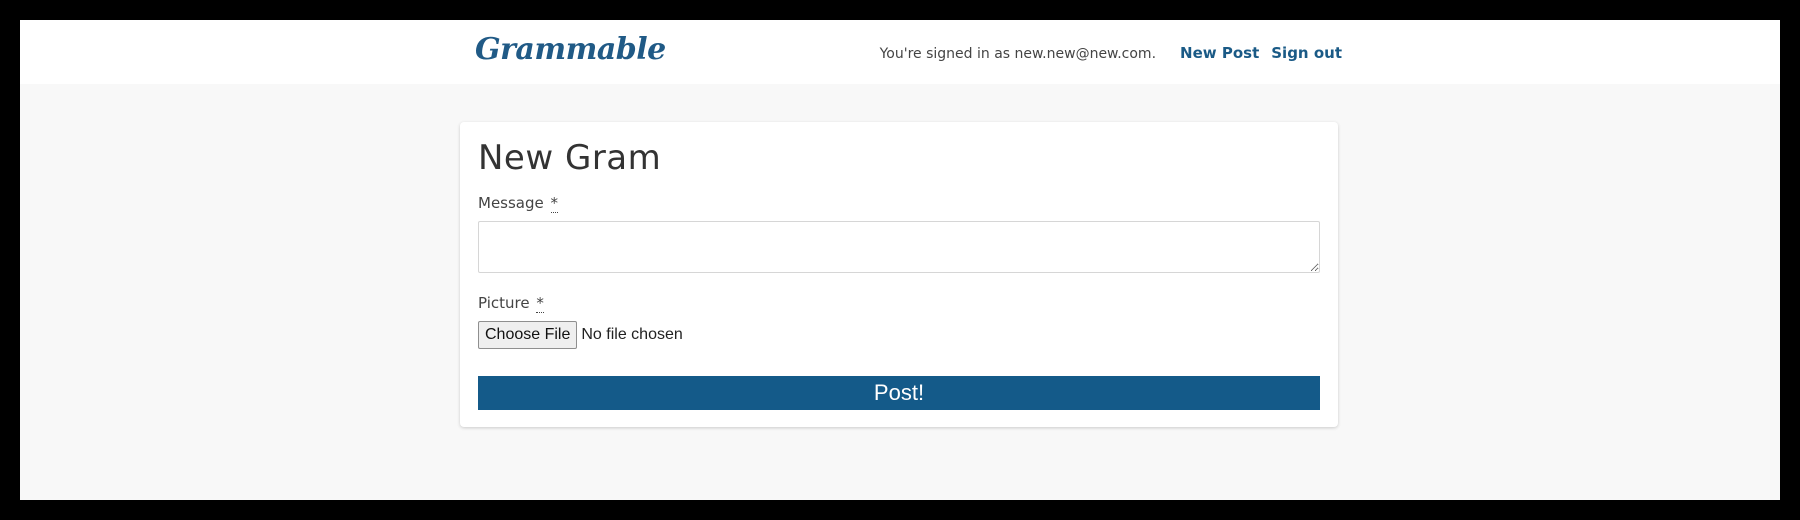  What do you see at coordinates (528, 335) in the screenshot?
I see `choose-file-button: Choose File` at bounding box center [528, 335].